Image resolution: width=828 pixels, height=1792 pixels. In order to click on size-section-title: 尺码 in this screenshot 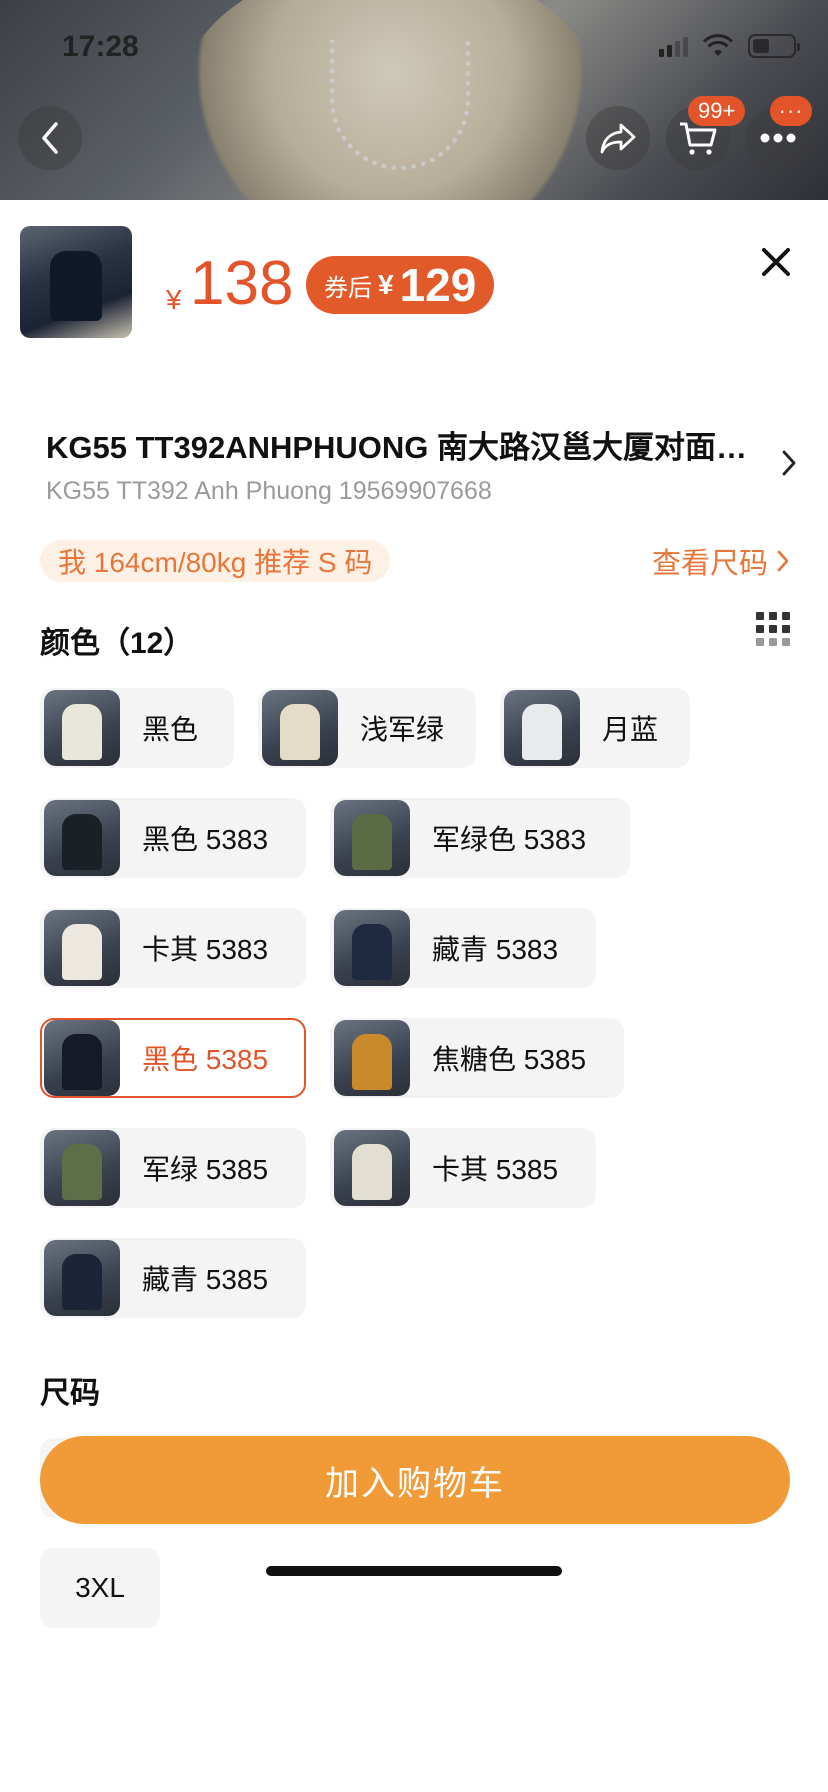, I will do `click(70, 1393)`.